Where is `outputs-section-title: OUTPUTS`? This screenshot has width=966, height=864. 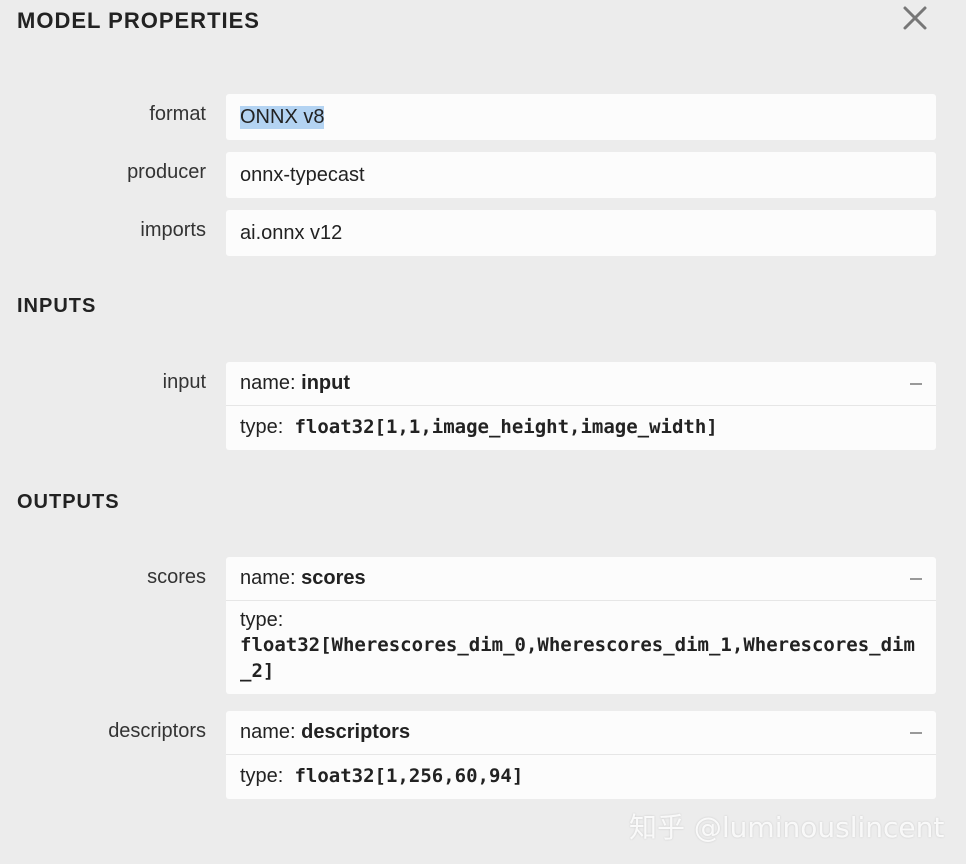
outputs-section-title: OUTPUTS is located at coordinates (68, 502).